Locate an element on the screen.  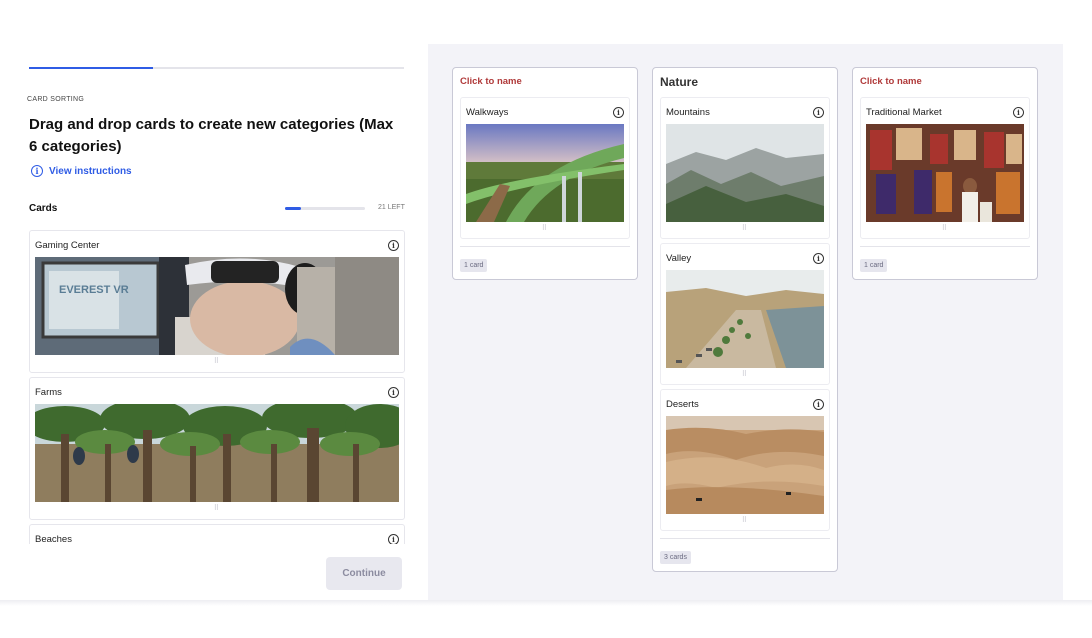
card-deserts: Deserts i ⠿ is located at coordinates (745, 460).